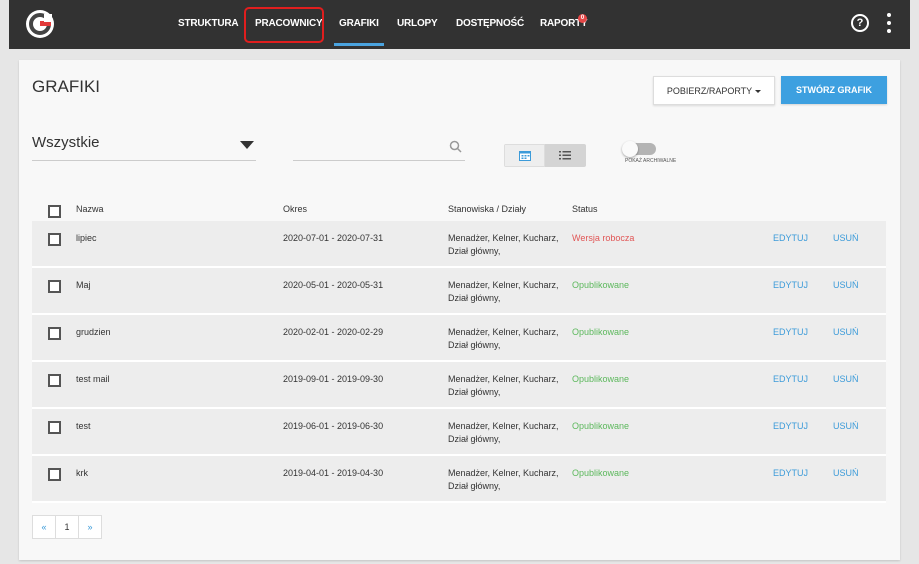 The height and width of the screenshot is (564, 919). Describe the element at coordinates (333, 379) in the screenshot. I see `row-period: 2019-09-01 - 2019-09-30` at that location.